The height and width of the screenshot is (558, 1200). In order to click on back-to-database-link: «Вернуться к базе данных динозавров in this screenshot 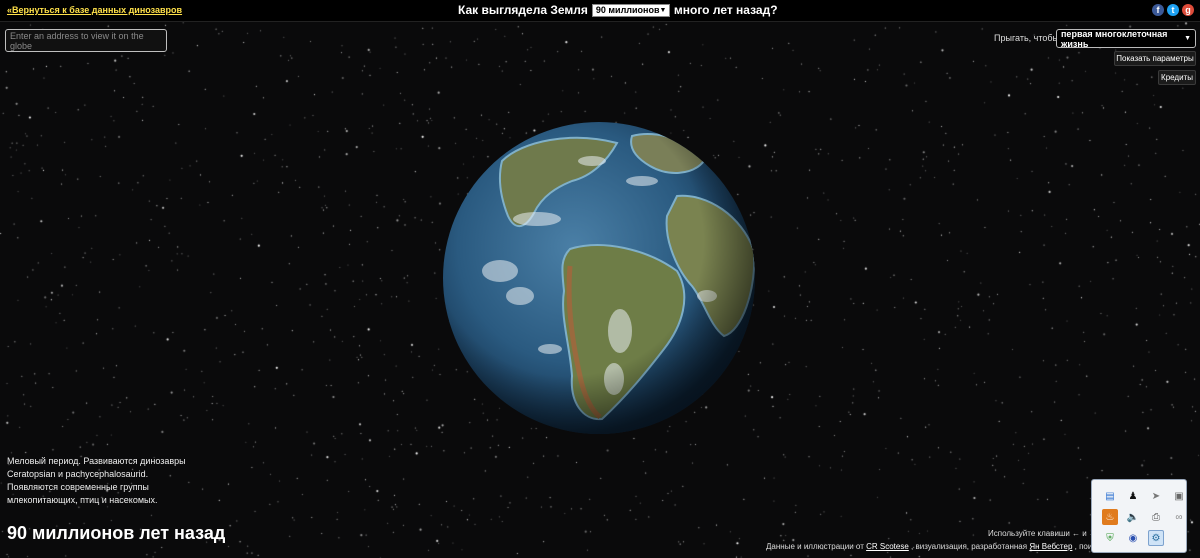, I will do `click(94, 10)`.